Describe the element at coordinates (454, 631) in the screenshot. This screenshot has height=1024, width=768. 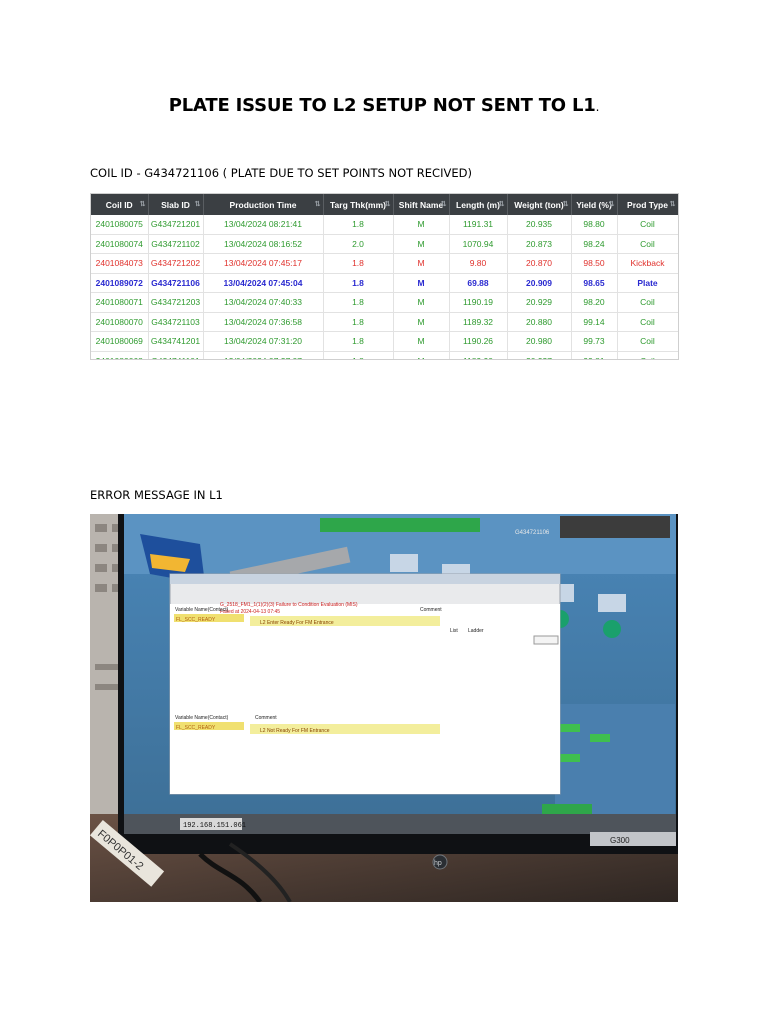
I see `option-list: List` at that location.